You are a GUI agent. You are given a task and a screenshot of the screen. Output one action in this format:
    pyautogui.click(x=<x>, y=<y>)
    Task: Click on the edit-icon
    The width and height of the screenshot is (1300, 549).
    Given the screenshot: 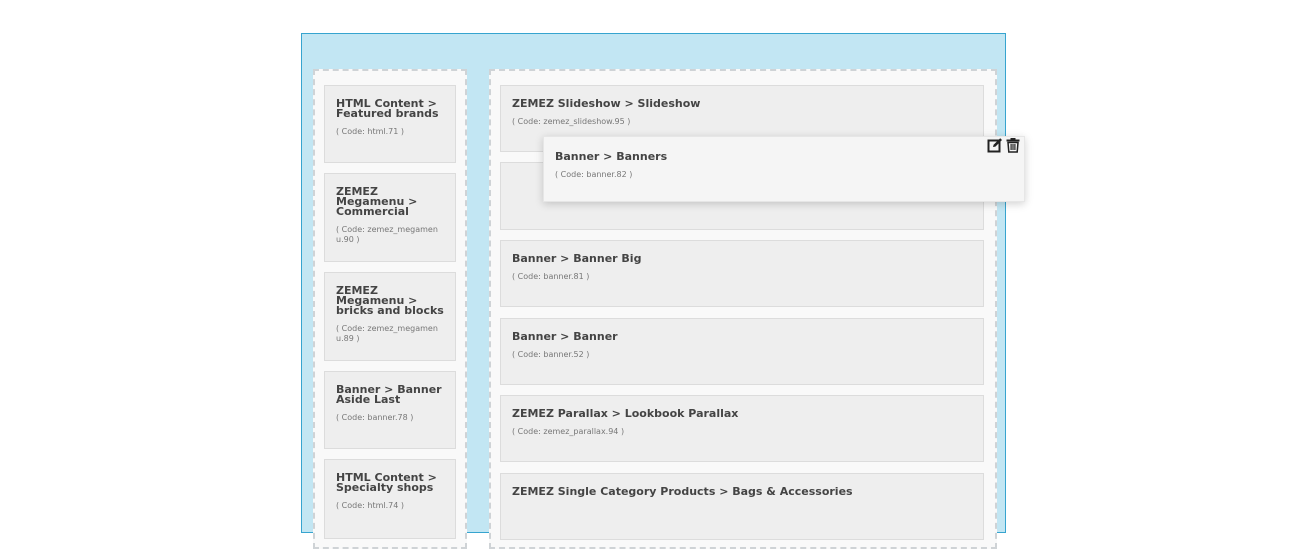 What is the action you would take?
    pyautogui.click(x=995, y=145)
    